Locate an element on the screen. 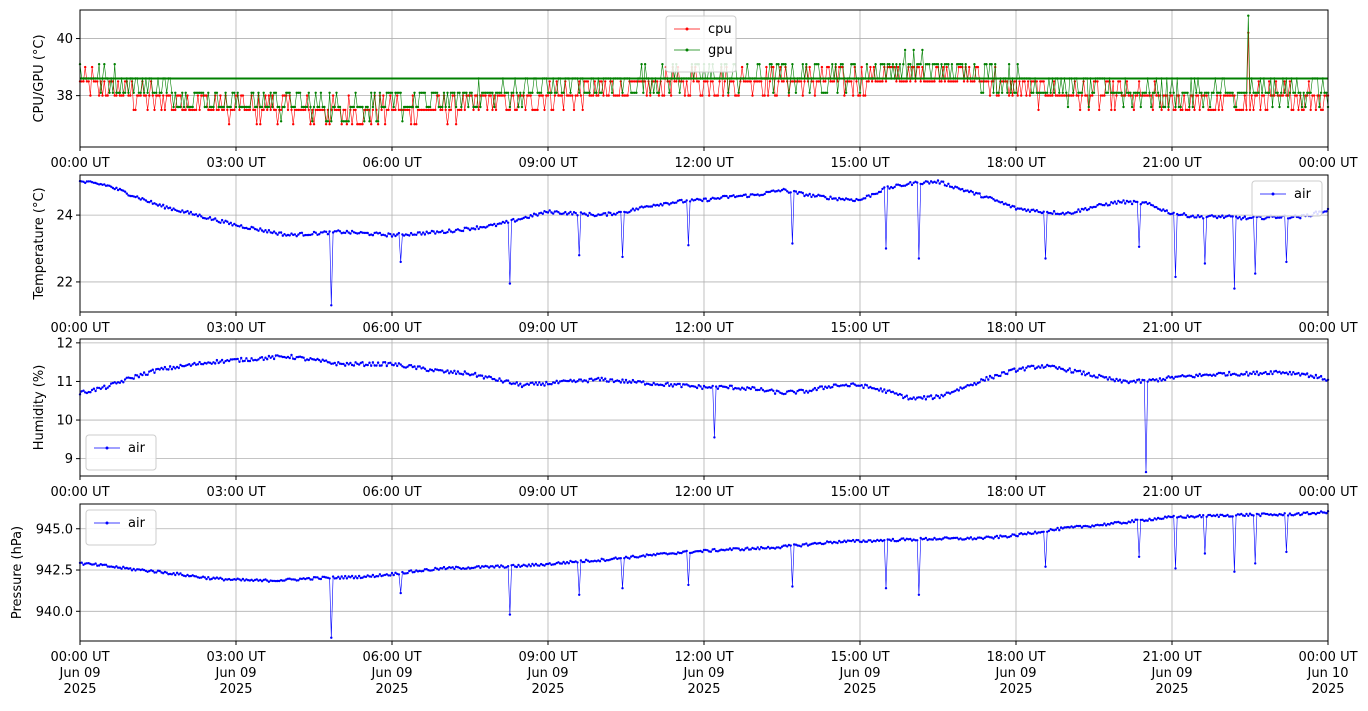  y-tick-label: 10 is located at coordinates (64, 421).